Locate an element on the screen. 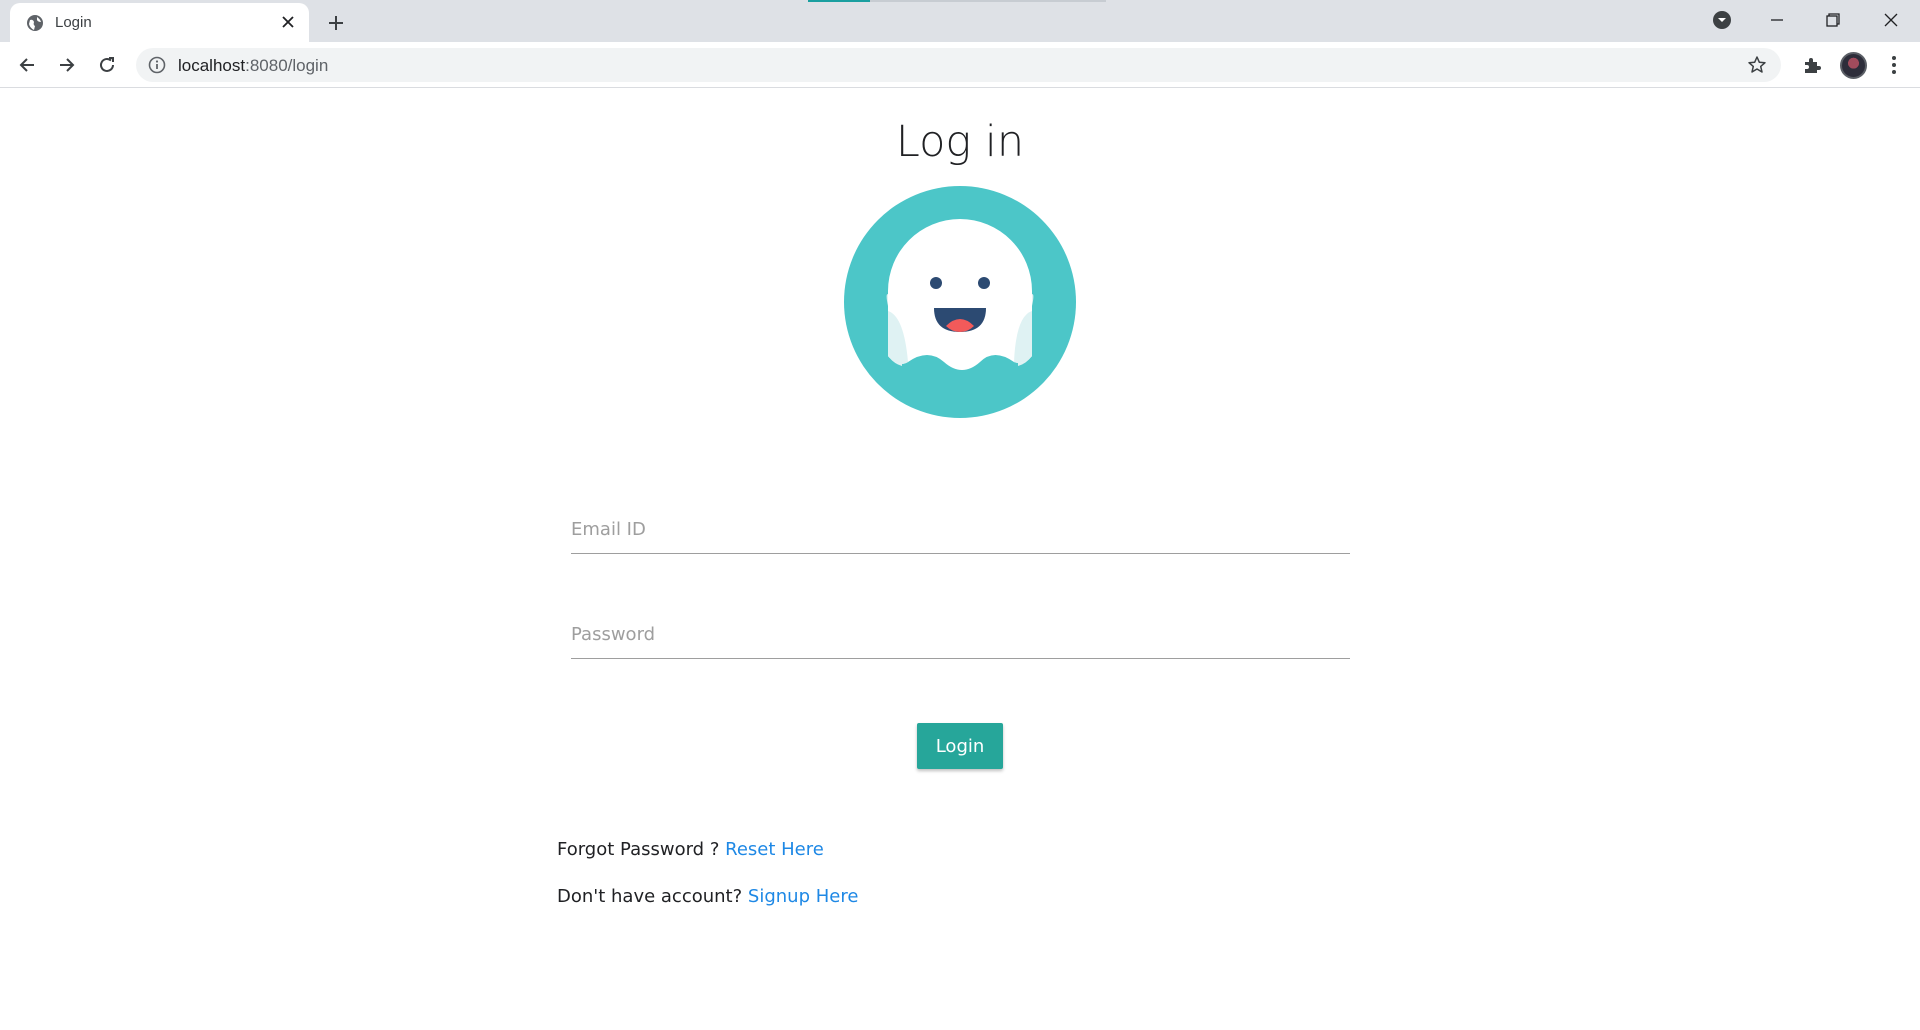 Image resolution: width=1920 pixels, height=1030 pixels. address-bar: localhost:8080/login is located at coordinates (958, 65).